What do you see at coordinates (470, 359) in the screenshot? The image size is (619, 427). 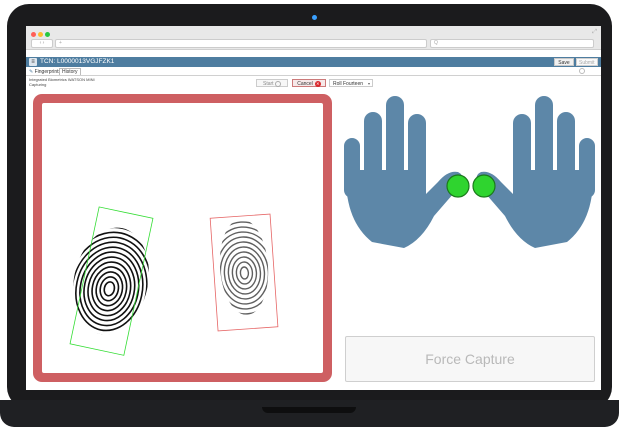 I see `force-capture-button: Force Capture` at bounding box center [470, 359].